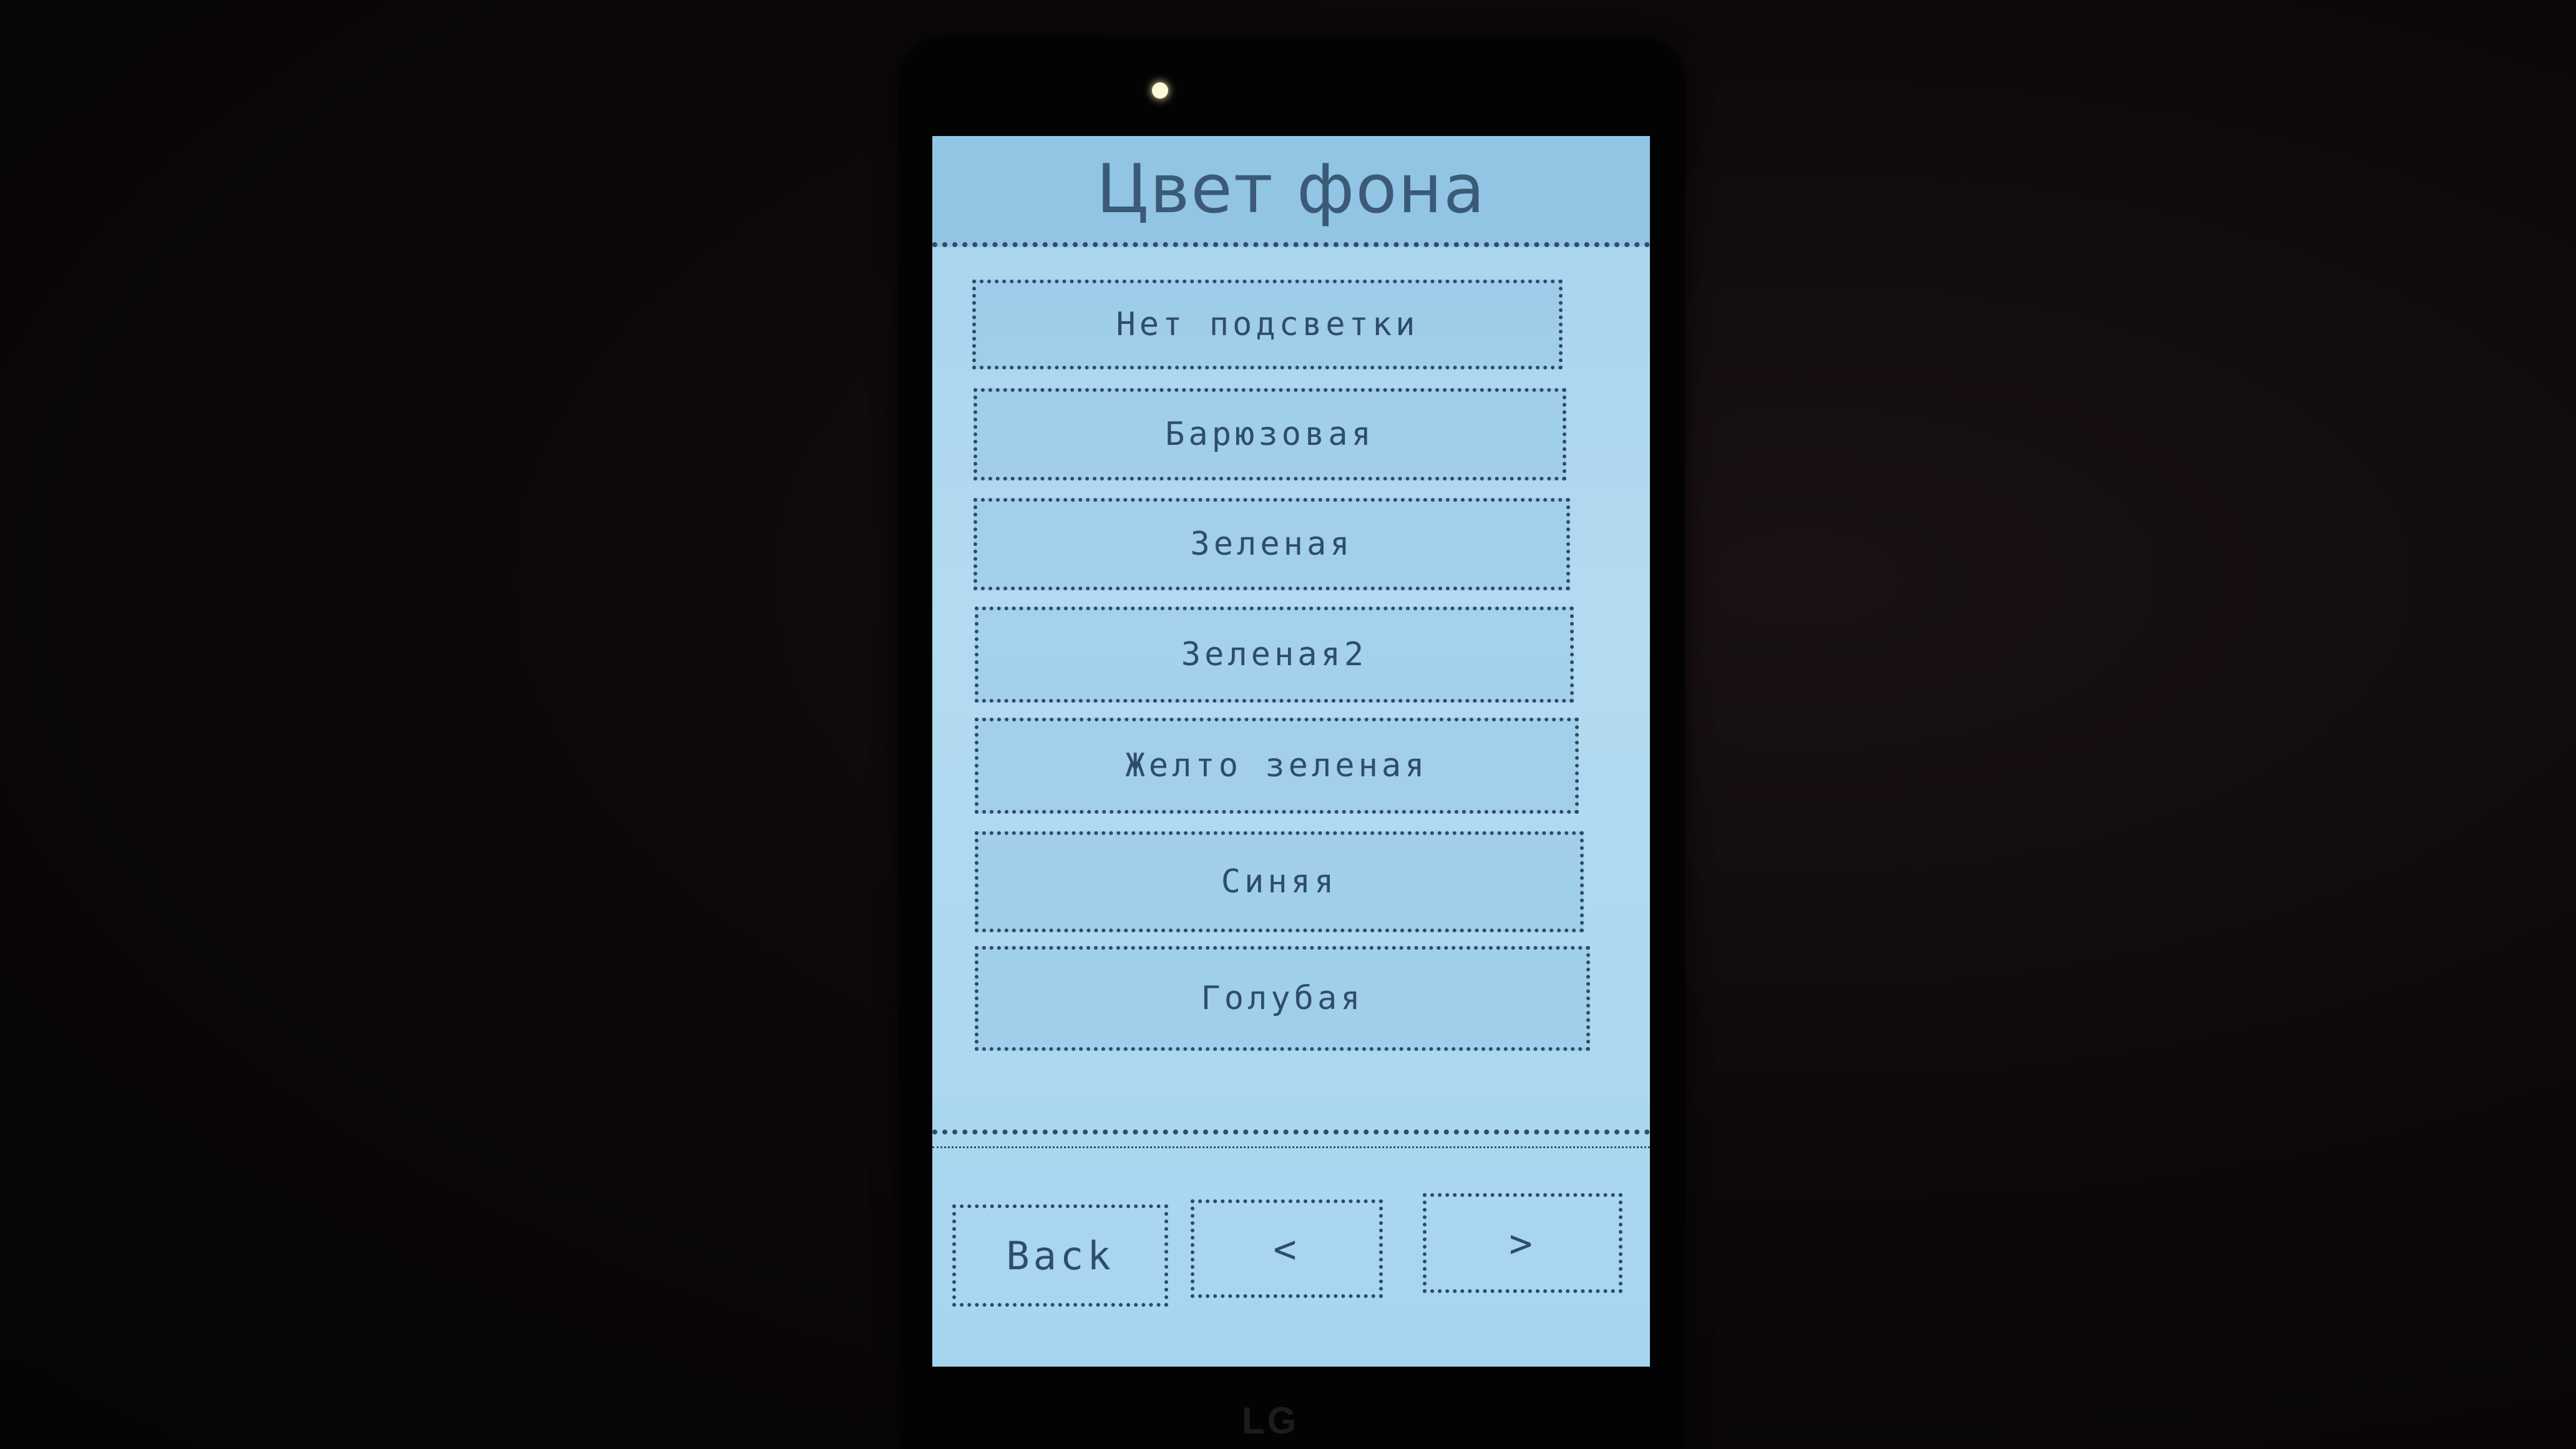  What do you see at coordinates (1160, 90) in the screenshot?
I see `front-camera-light-icon` at bounding box center [1160, 90].